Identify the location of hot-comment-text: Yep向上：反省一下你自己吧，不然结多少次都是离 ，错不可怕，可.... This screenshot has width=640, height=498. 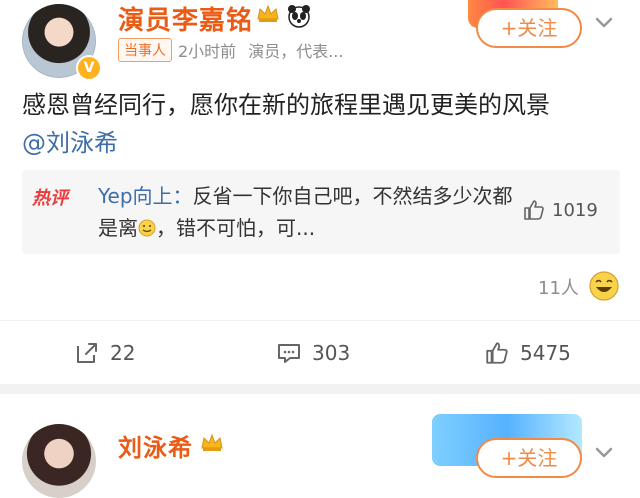
(313, 212).